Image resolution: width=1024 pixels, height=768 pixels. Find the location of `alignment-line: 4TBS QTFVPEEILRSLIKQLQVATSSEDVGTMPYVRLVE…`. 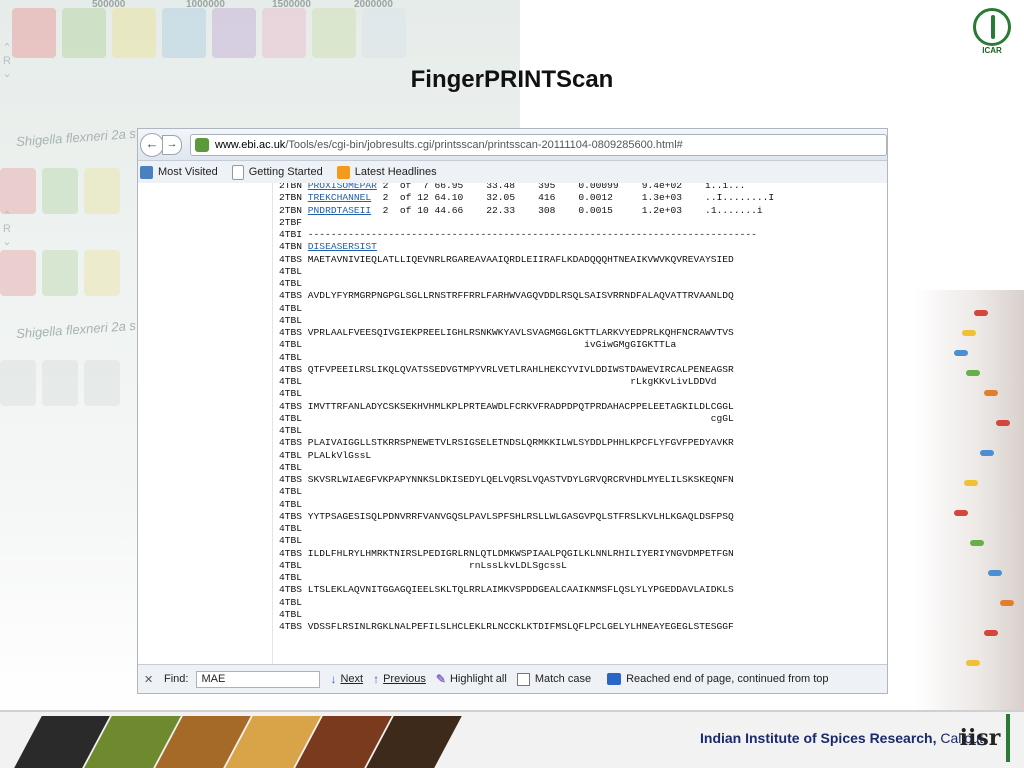

alignment-line: 4TBS QTFVPEEILRSLIKQLQVATSSEDVGTMPYVRLVE… is located at coordinates (506, 369).